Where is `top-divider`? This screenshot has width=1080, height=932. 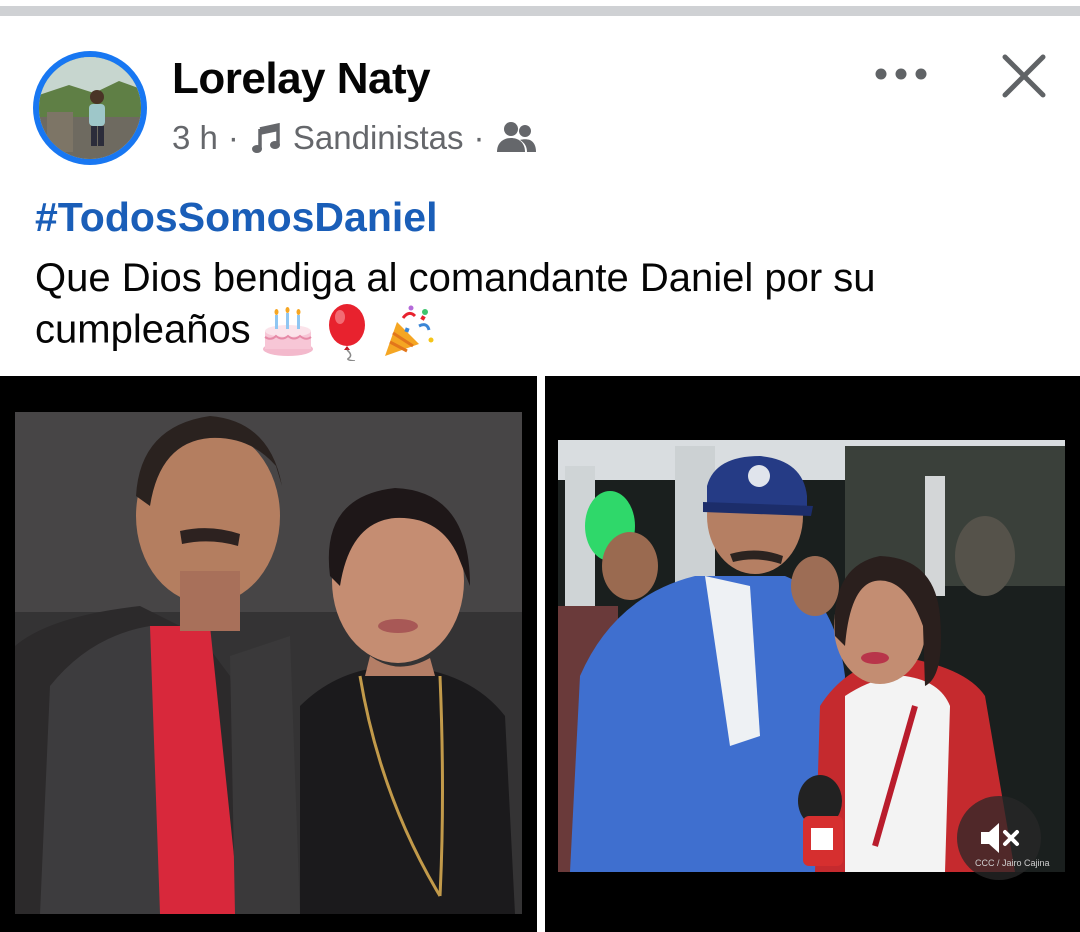 top-divider is located at coordinates (540, 11).